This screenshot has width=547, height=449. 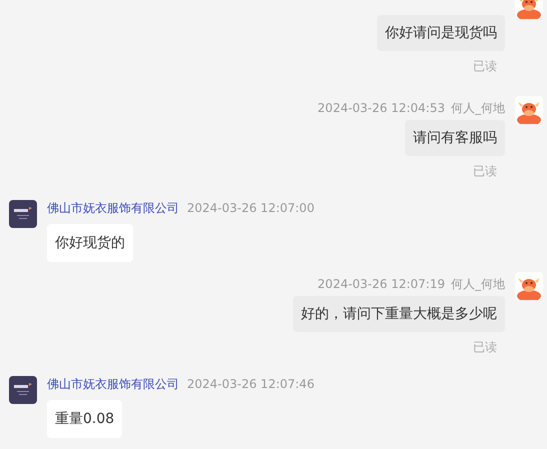 I want to click on message-time: 2024-03-26 12:07:46, so click(x=250, y=384).